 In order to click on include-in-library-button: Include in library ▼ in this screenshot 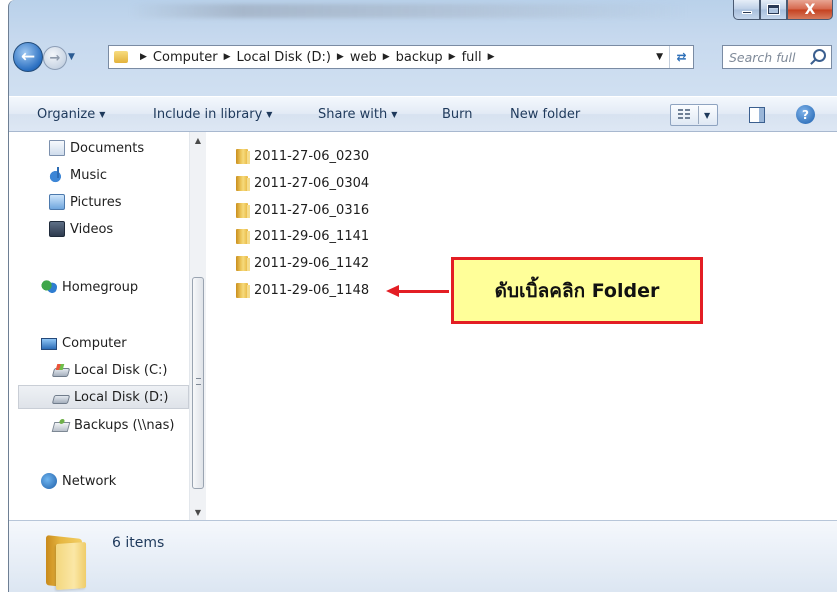, I will do `click(212, 114)`.